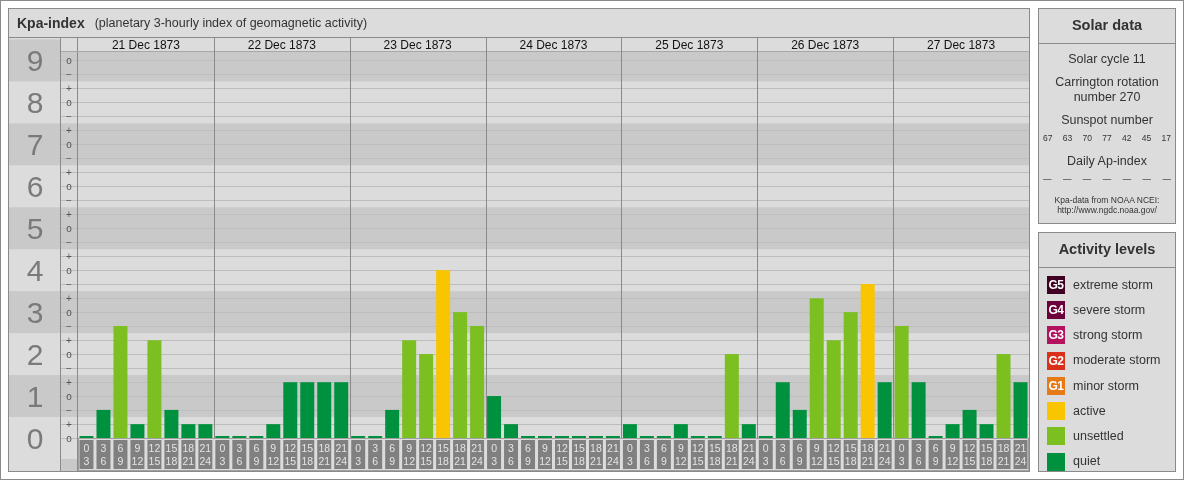  What do you see at coordinates (145, 45) in the screenshot?
I see `date-label: 21 Dec 1873` at bounding box center [145, 45].